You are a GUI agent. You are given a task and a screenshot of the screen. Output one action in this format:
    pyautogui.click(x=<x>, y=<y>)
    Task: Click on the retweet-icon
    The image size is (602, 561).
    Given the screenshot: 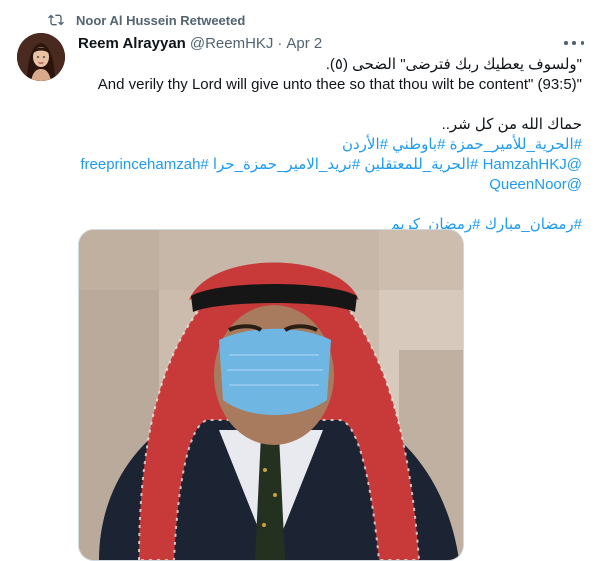 What is the action you would take?
    pyautogui.click(x=56, y=20)
    